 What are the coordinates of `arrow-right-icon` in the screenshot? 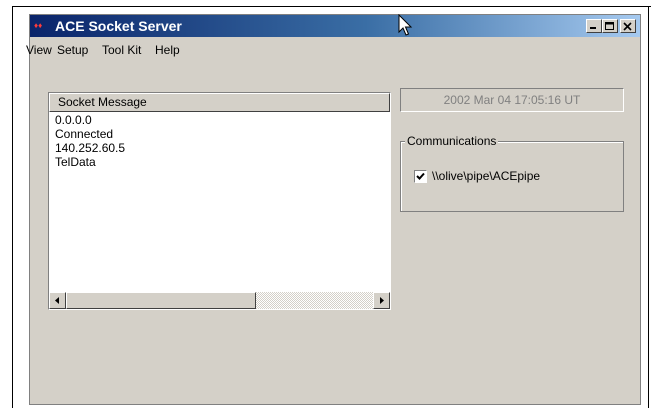 It's located at (382, 300).